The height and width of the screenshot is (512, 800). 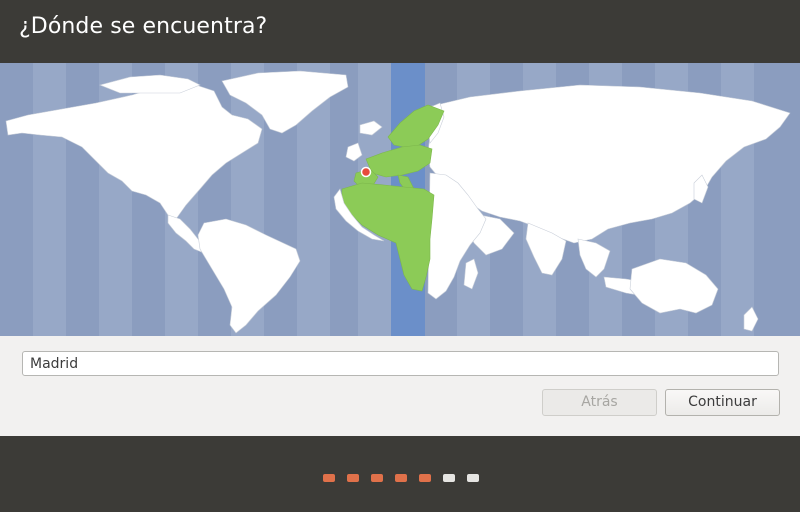 I want to click on footer-bar, so click(x=400, y=474).